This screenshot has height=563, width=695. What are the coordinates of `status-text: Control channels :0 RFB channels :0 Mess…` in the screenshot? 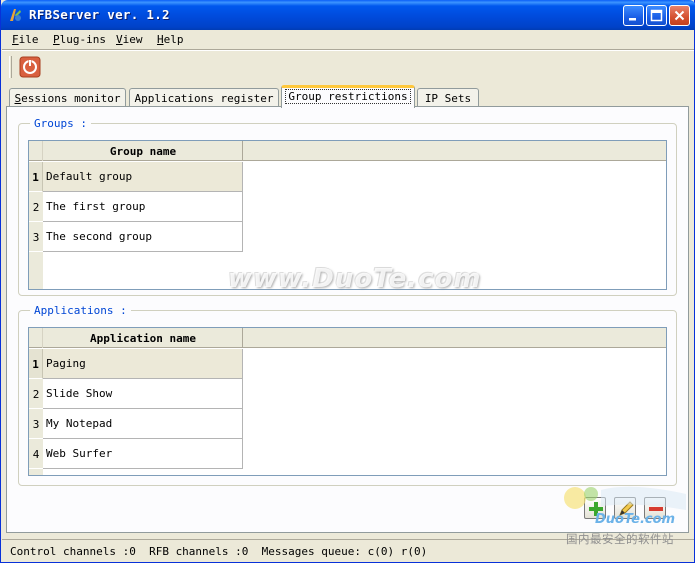 It's located at (219, 551).